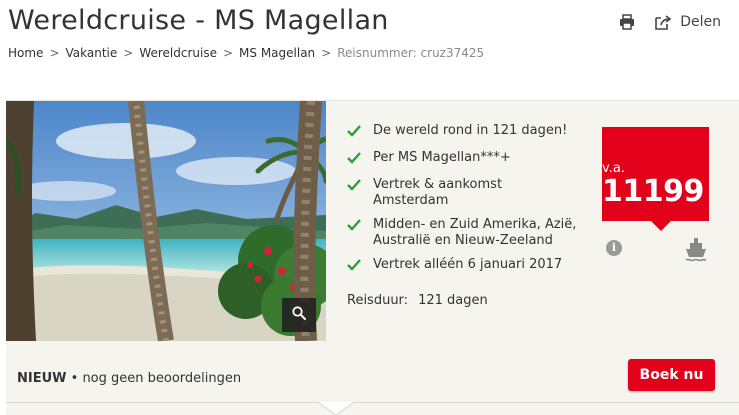 The image size is (739, 415). I want to click on reviews-text: • nog geen beoordelingen, so click(156, 378).